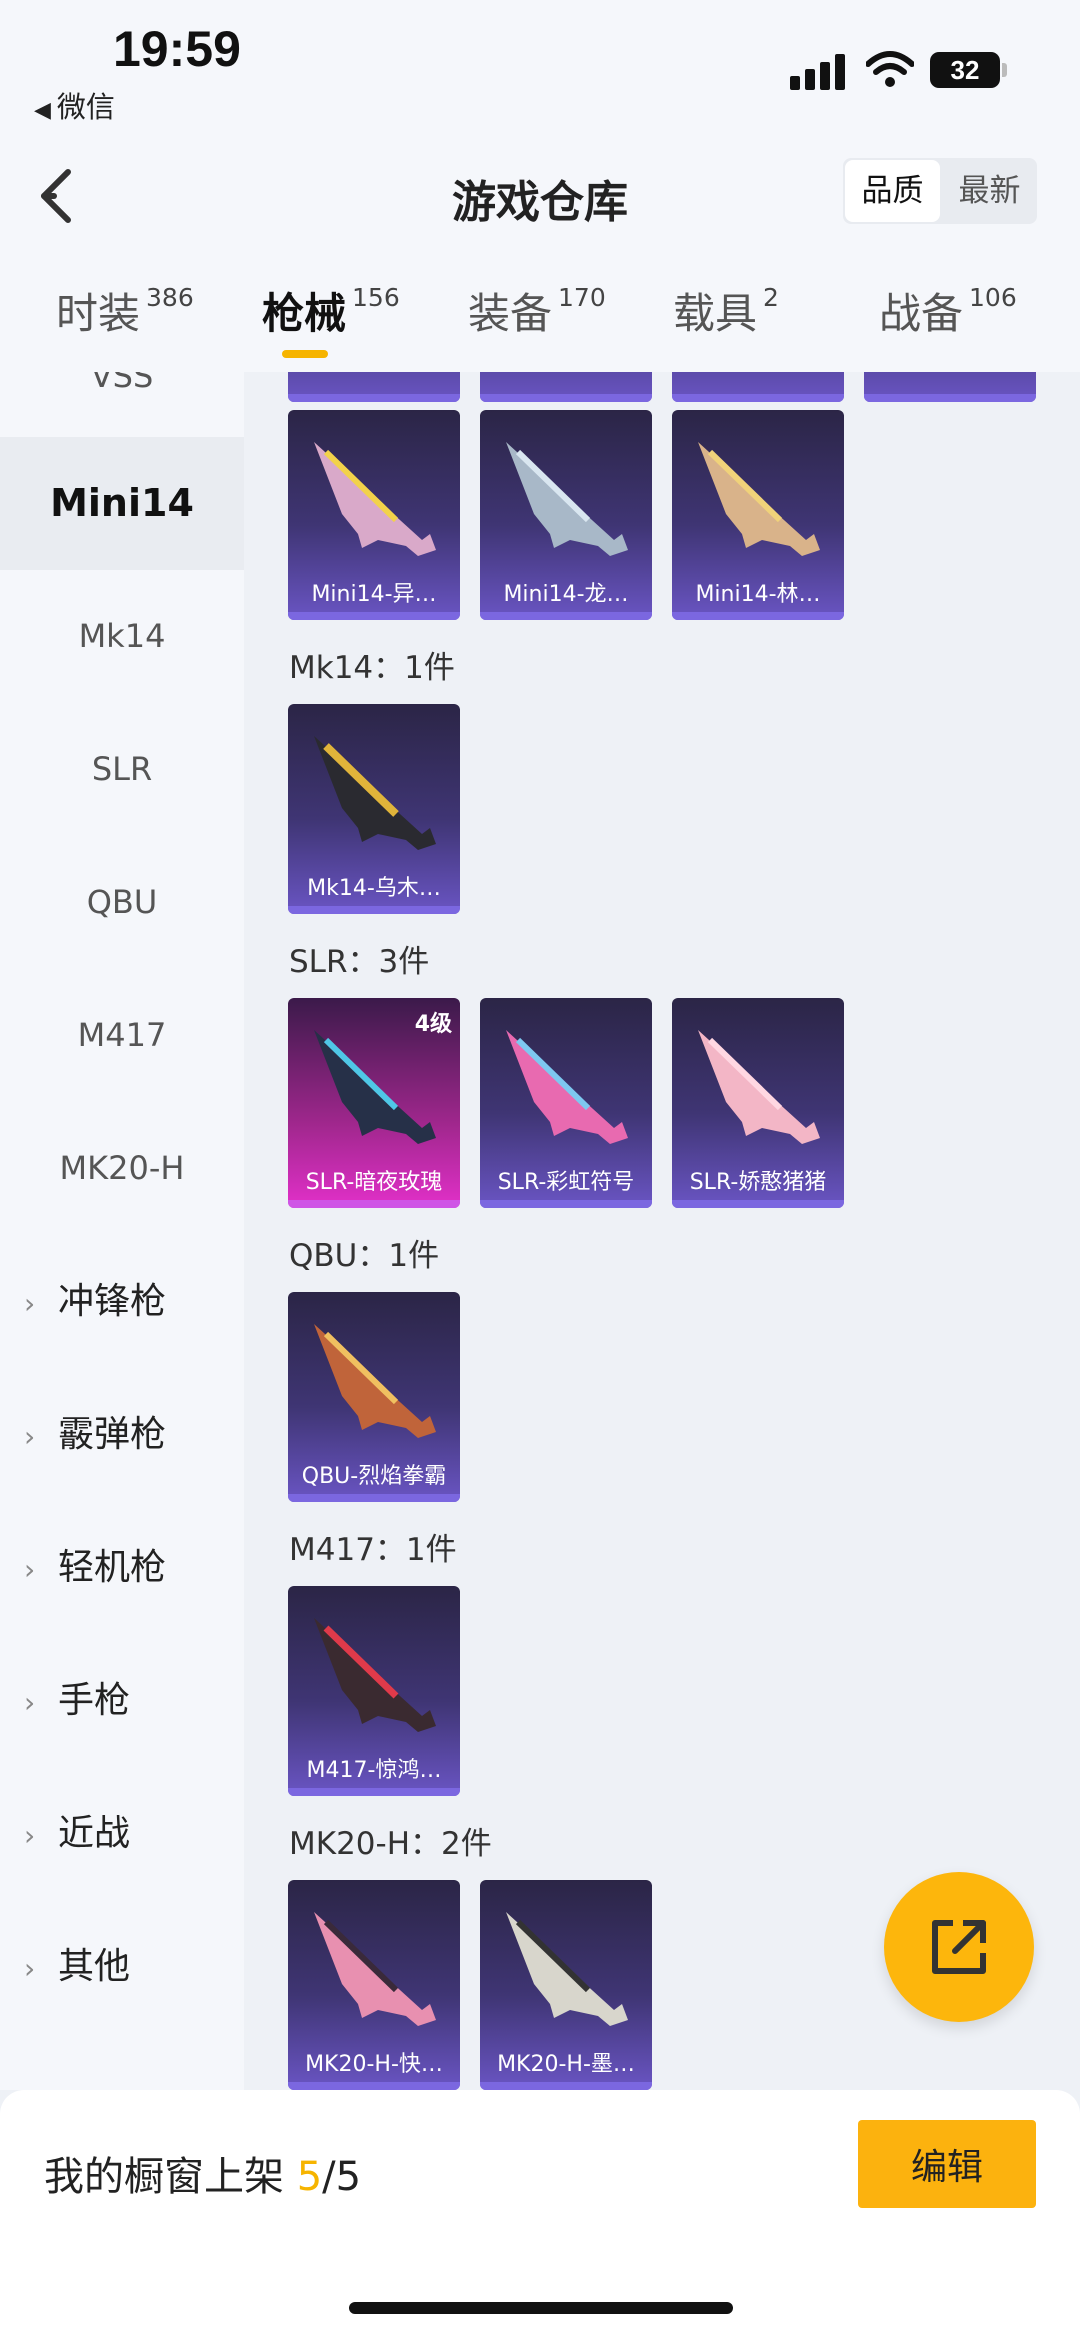 Image resolution: width=1080 pixels, height=2337 pixels. What do you see at coordinates (359, 962) in the screenshot?
I see `group-title-slr: SLR：3件` at bounding box center [359, 962].